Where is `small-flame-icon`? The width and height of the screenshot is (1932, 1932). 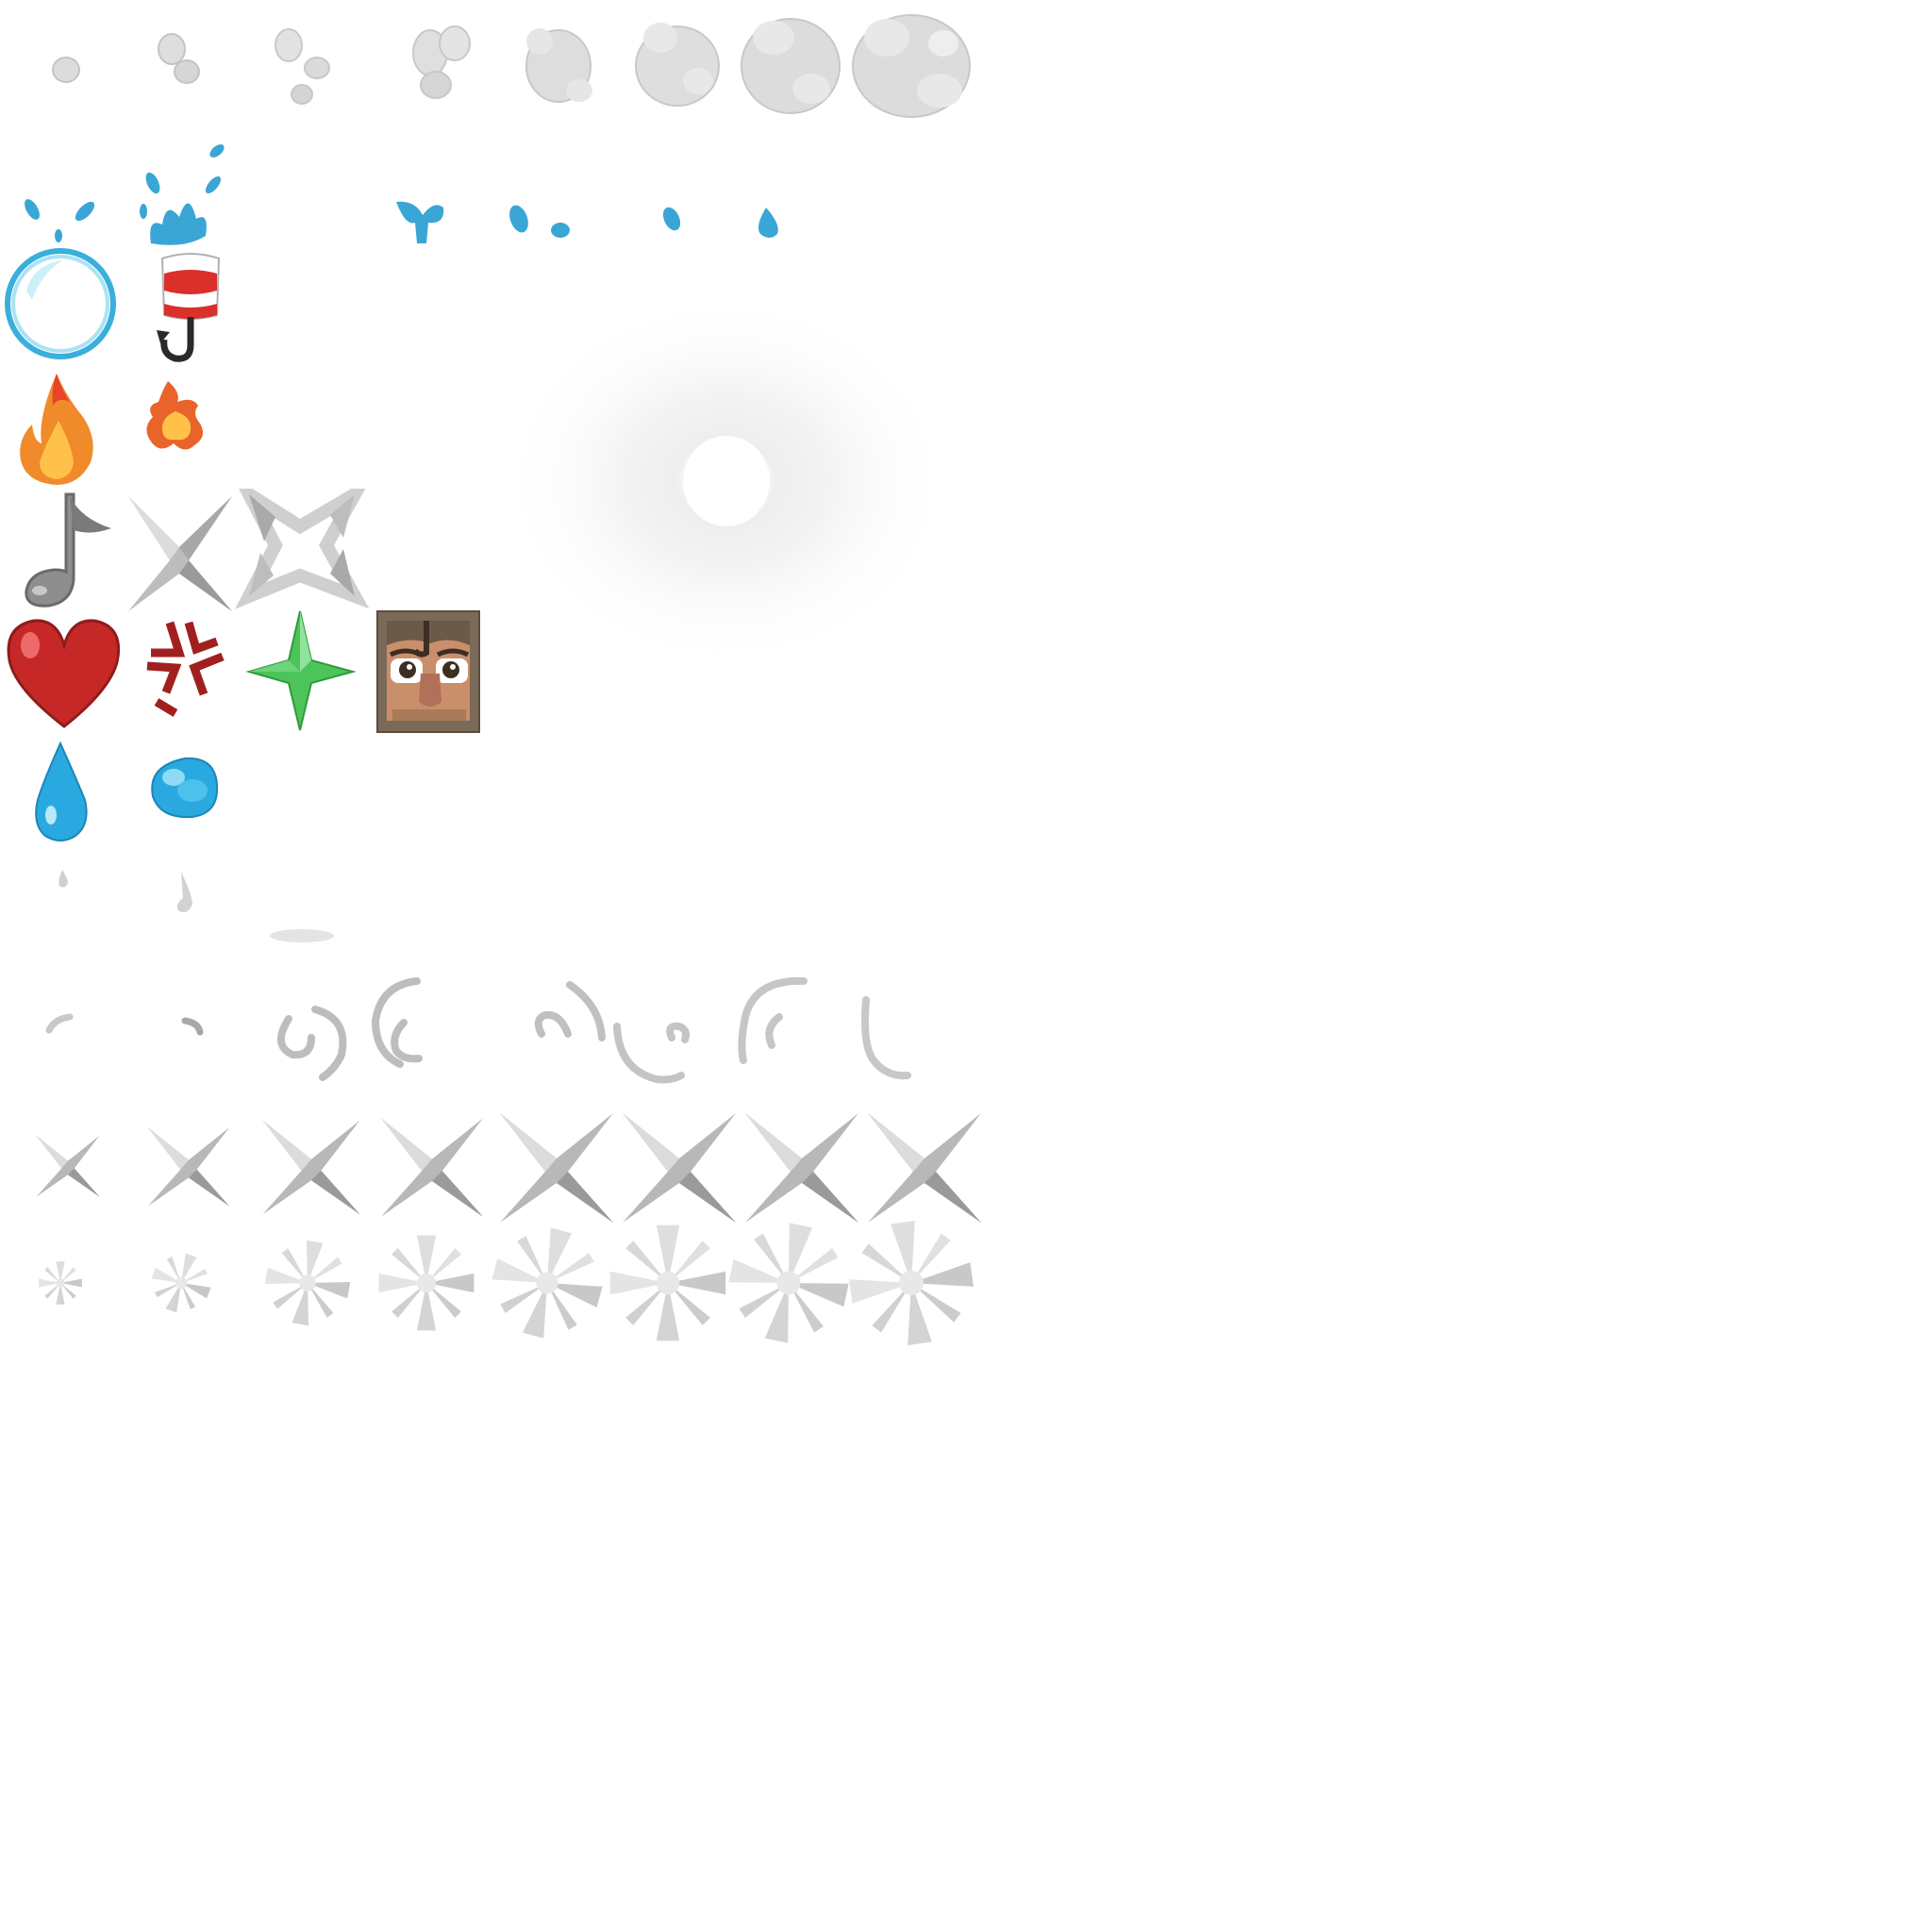 small-flame-icon is located at coordinates (175, 415).